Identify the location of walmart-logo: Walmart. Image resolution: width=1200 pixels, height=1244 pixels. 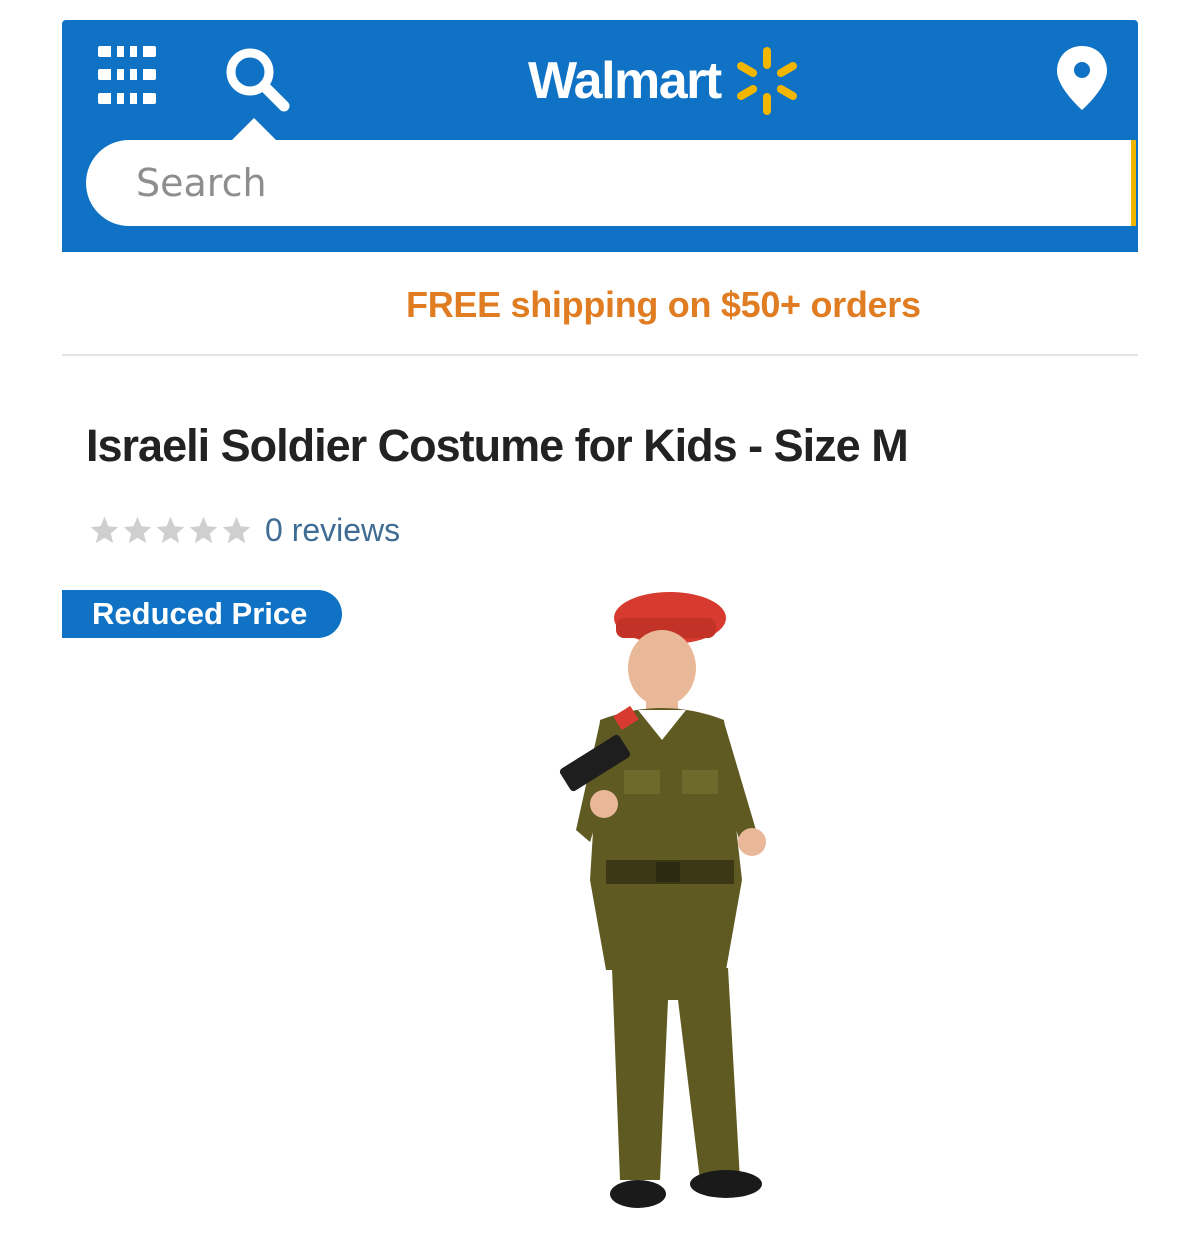
(667, 81).